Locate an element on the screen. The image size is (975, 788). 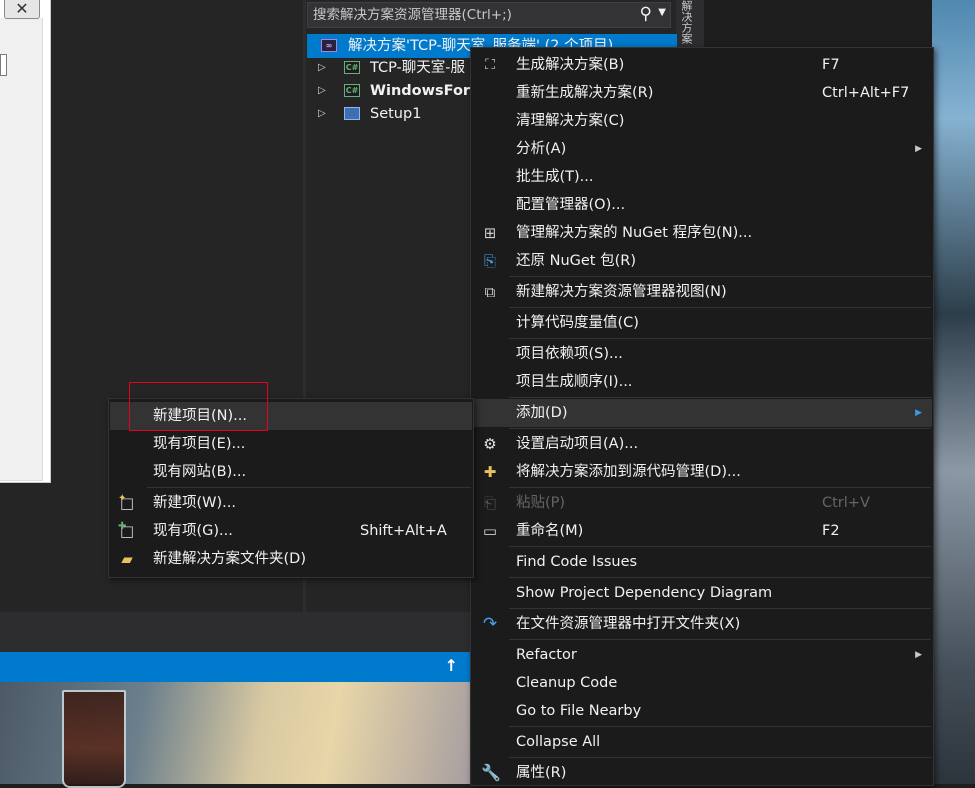
menu-item-label: 粘贴(P) is located at coordinates (541, 503).